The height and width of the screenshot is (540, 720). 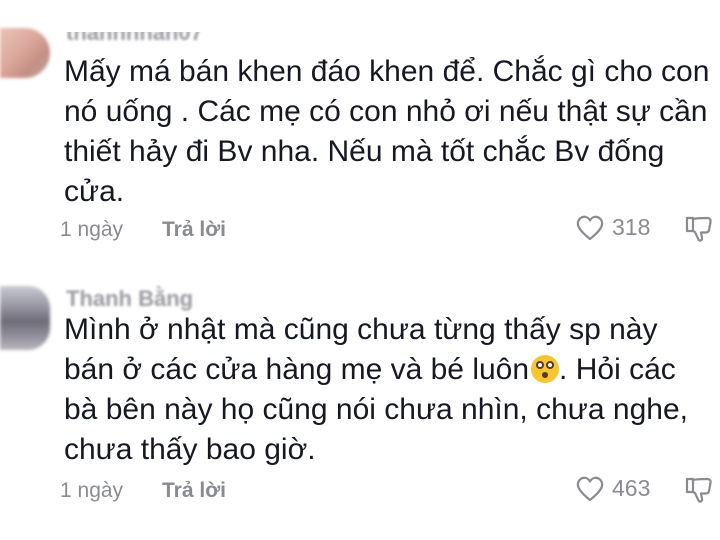 What do you see at coordinates (631, 227) in the screenshot?
I see `like-count: 318` at bounding box center [631, 227].